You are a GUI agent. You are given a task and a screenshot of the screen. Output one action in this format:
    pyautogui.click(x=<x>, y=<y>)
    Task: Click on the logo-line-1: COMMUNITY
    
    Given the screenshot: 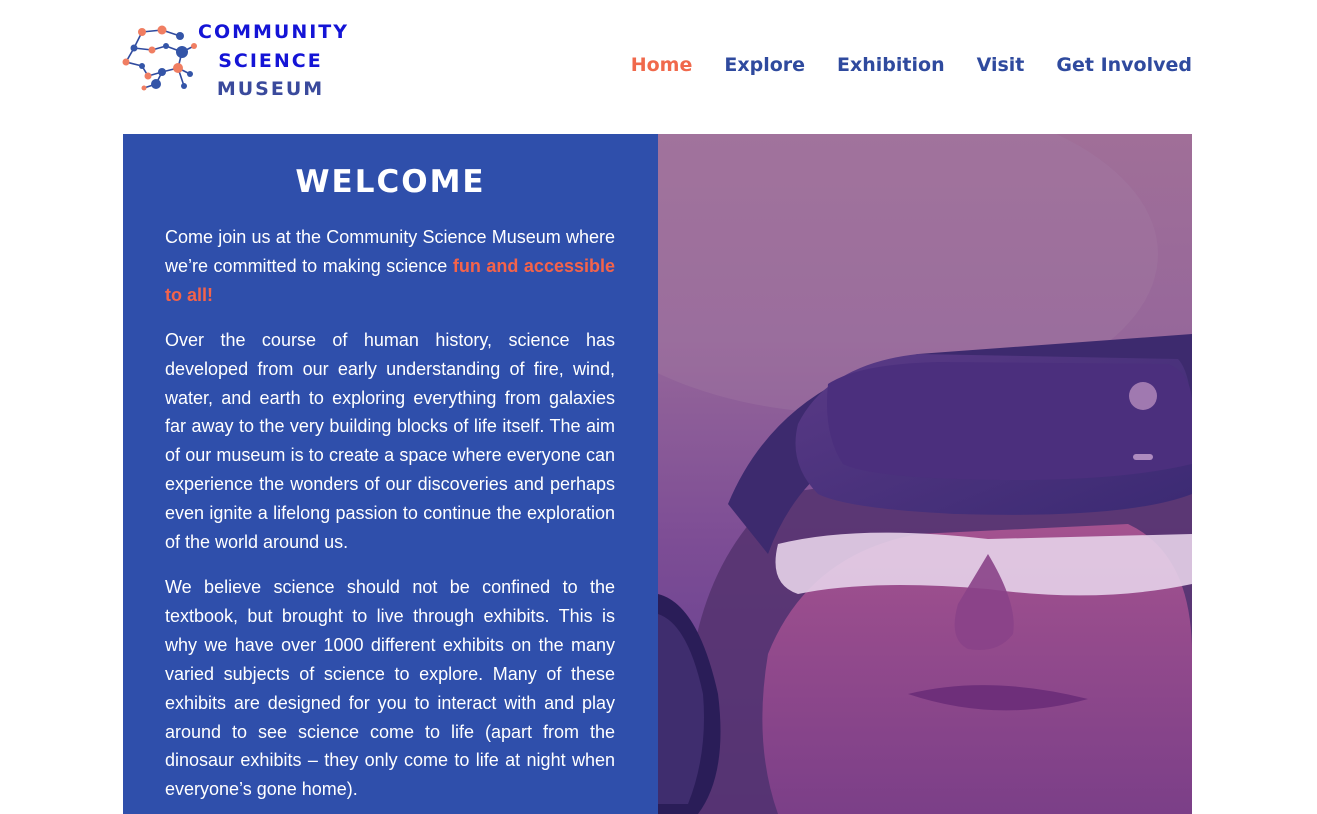 What is the action you would take?
    pyautogui.click(x=274, y=32)
    